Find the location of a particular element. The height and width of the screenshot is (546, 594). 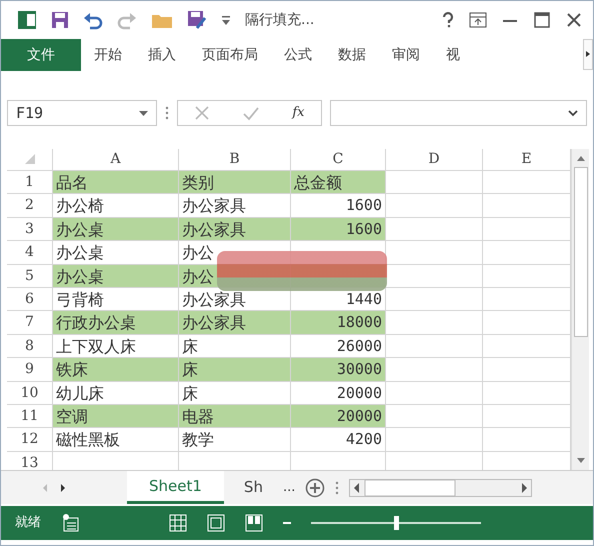

macro-record-icon is located at coordinates (70, 523).